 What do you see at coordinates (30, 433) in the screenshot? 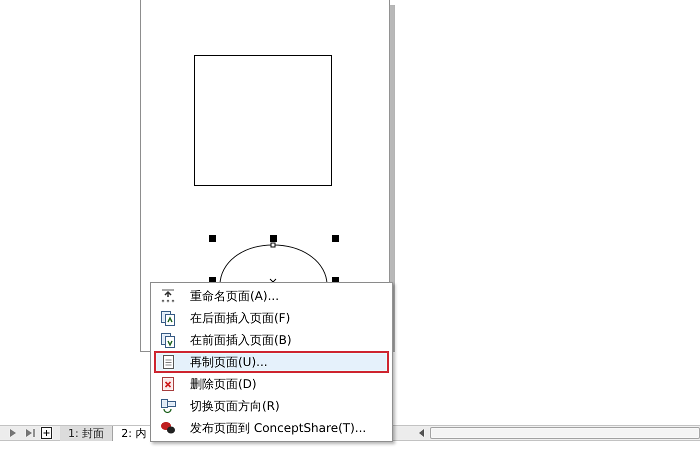
I see `last-page-icon` at bounding box center [30, 433].